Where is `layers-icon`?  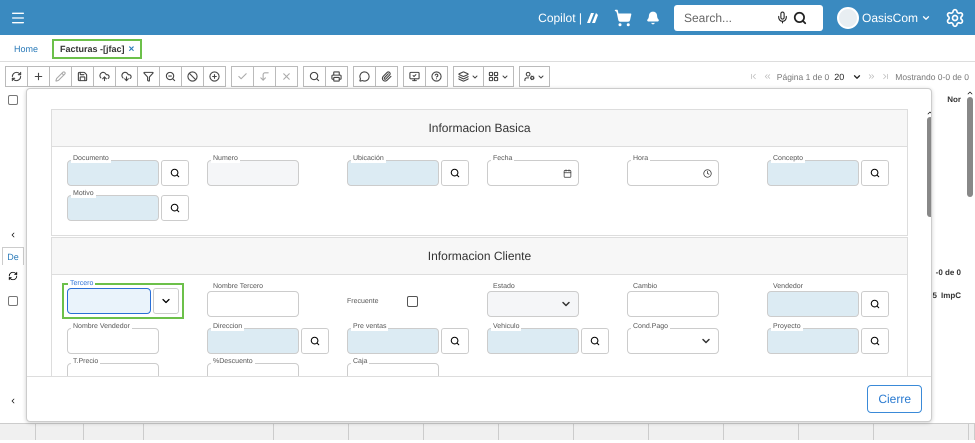 layers-icon is located at coordinates (463, 76).